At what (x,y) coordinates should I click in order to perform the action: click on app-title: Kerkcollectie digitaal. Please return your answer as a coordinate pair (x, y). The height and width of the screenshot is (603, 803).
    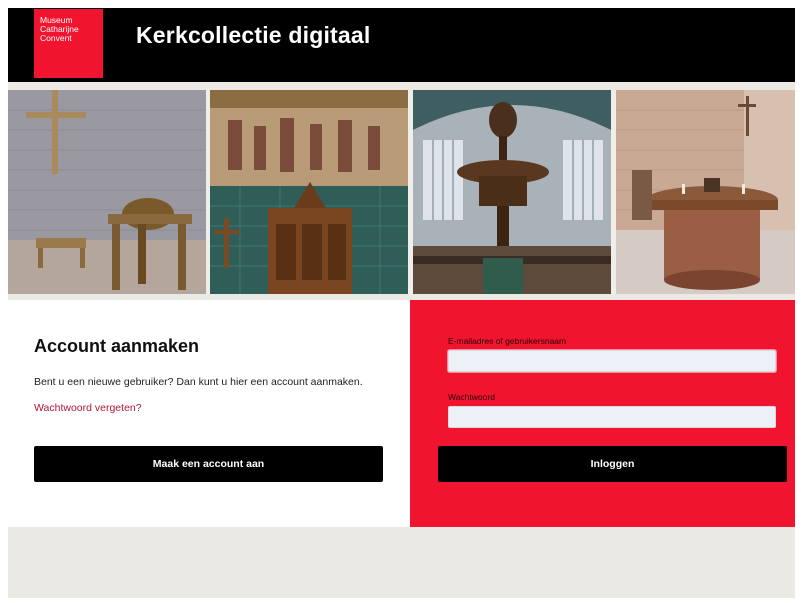
    Looking at the image, I should click on (253, 35).